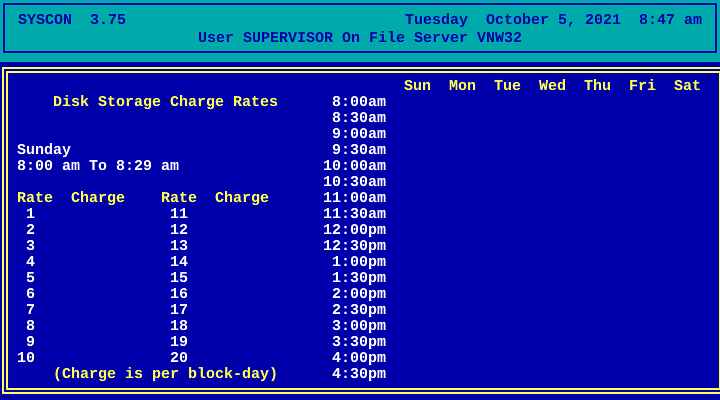 Image resolution: width=720 pixels, height=400 pixels. Describe the element at coordinates (26, 359) in the screenshot. I see `rate-number: 10` at that location.